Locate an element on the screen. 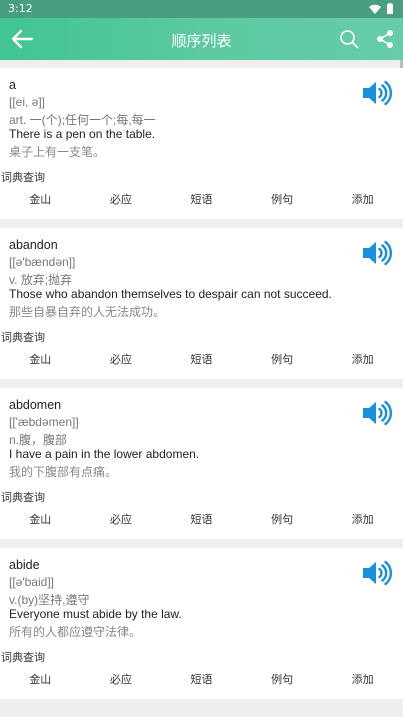 This screenshot has height=717, width=403. definition: art. 一(个);任何一个;每,每一 is located at coordinates (82, 120).